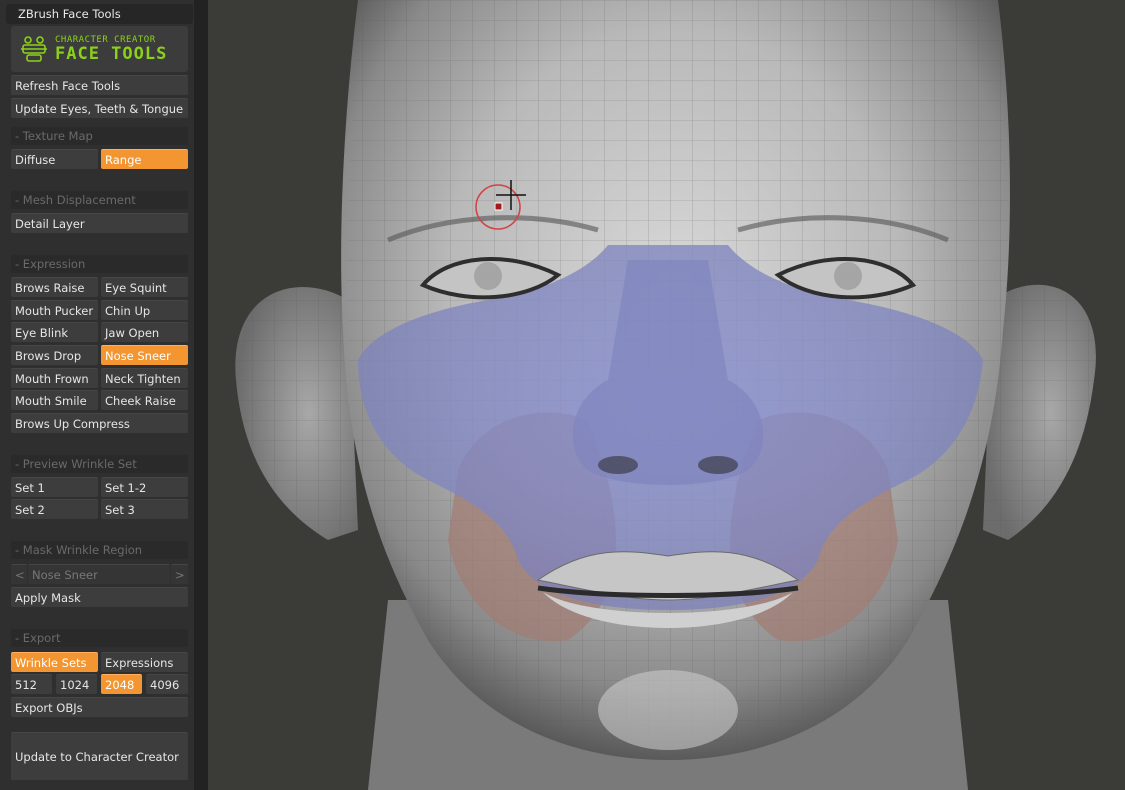 The width and height of the screenshot is (1125, 790). I want to click on mask-wrinkle-region-section-header: - Mask Wrinkle Region, so click(99, 550).